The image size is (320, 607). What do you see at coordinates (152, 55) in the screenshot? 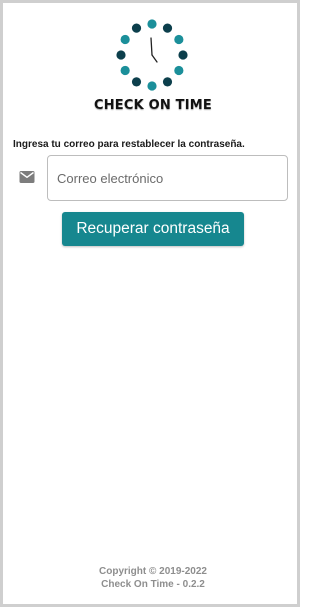
I see `clock-icon` at bounding box center [152, 55].